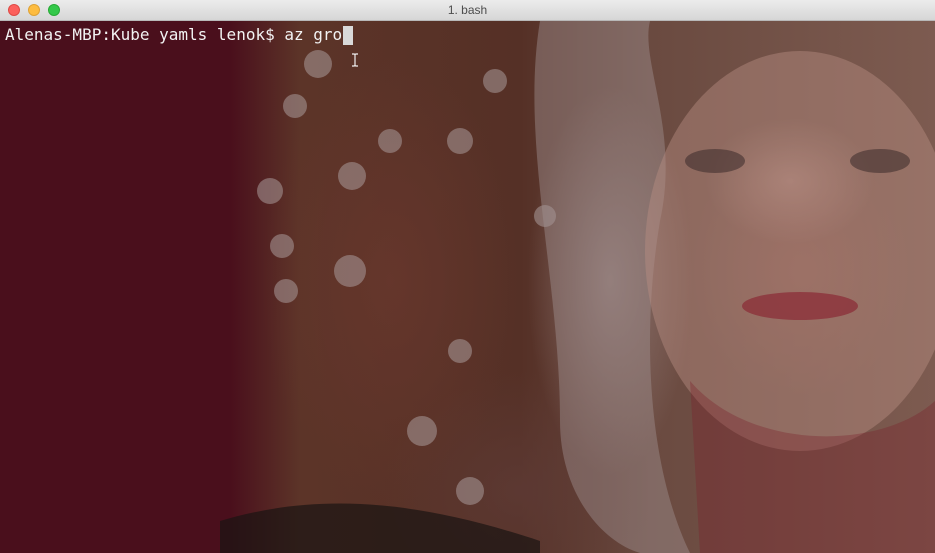 The image size is (935, 553). Describe the element at coordinates (140, 34) in the screenshot. I see `shell-prompt: Alenas-MBP:Kube yamls lenok$` at that location.